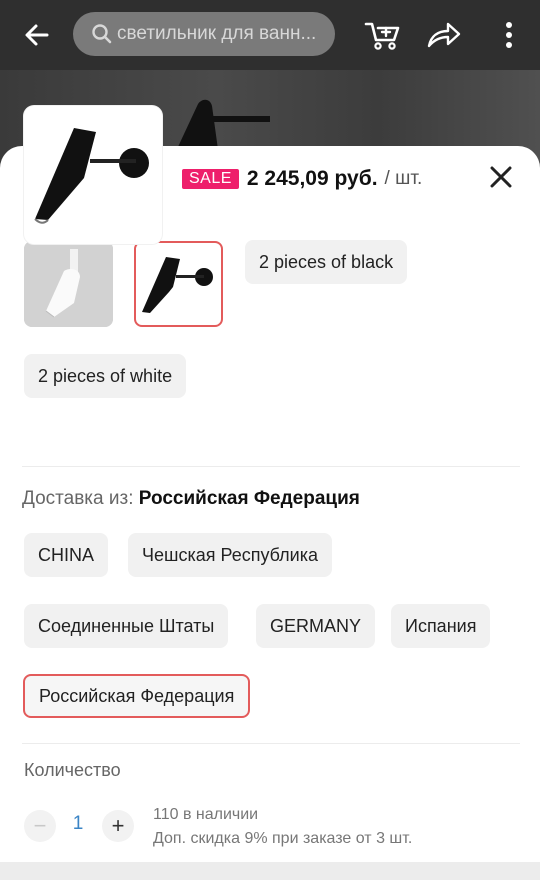 This screenshot has width=540, height=880. Describe the element at coordinates (509, 35) in the screenshot. I see `more-vertical-icon` at that location.